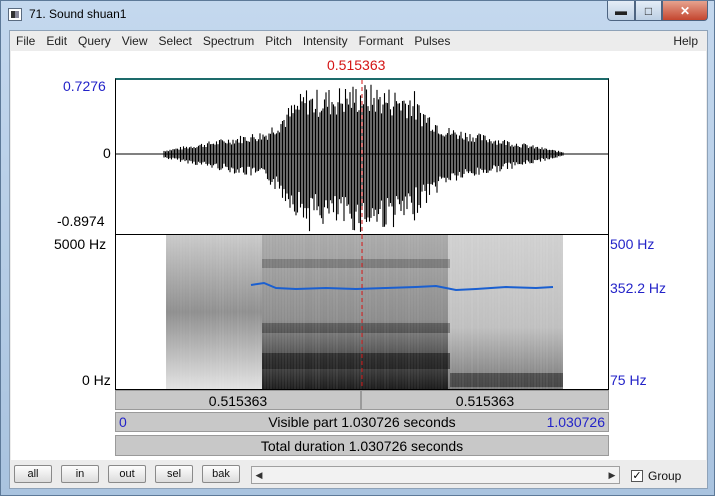  I want to click on visible-part-text: Visible part 1.030726 seconds, so click(362, 422).